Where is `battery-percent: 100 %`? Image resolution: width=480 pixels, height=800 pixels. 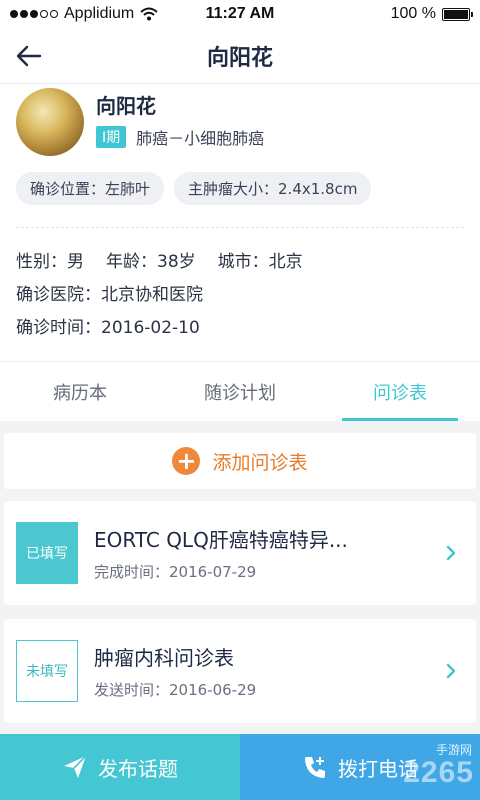
battery-percent: 100 % is located at coordinates (413, 13).